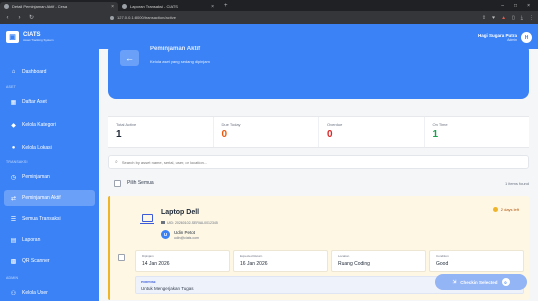  What do you see at coordinates (180, 61) in the screenshot?
I see `page-subtitle: Kelola aset yang sedang dipinjam` at bounding box center [180, 61].